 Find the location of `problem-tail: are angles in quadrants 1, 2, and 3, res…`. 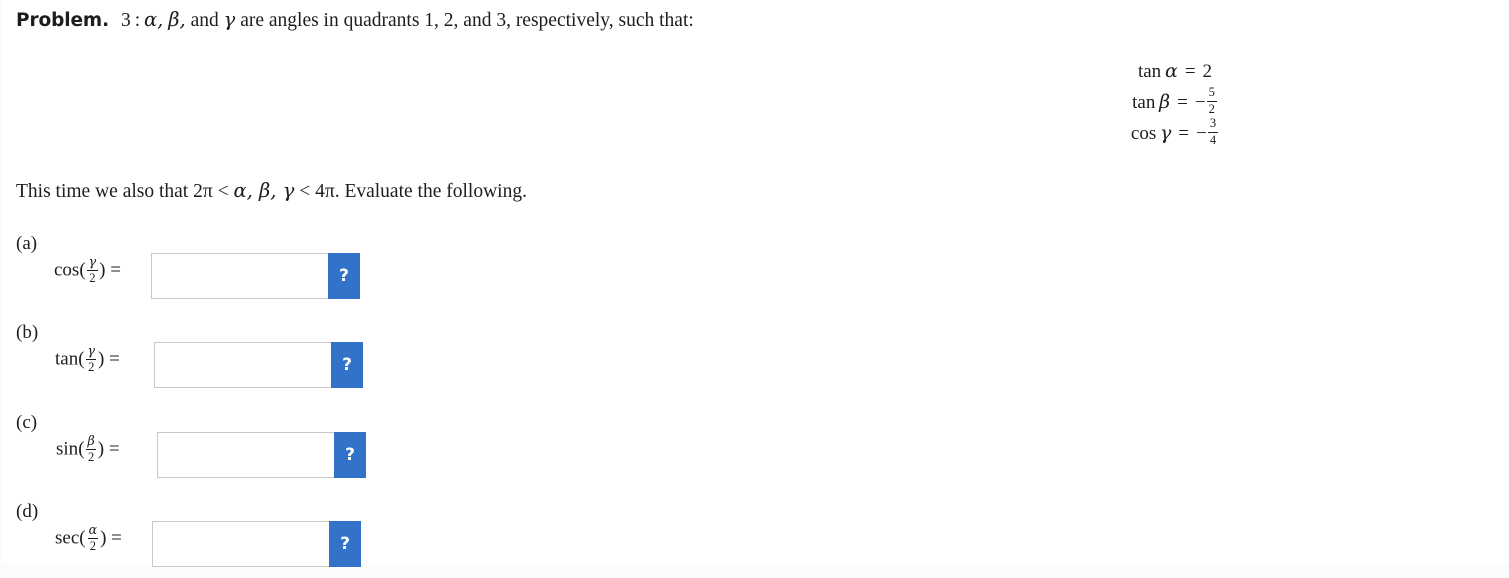

problem-tail: are angles in quadrants 1, 2, and 3, res… is located at coordinates (467, 20).